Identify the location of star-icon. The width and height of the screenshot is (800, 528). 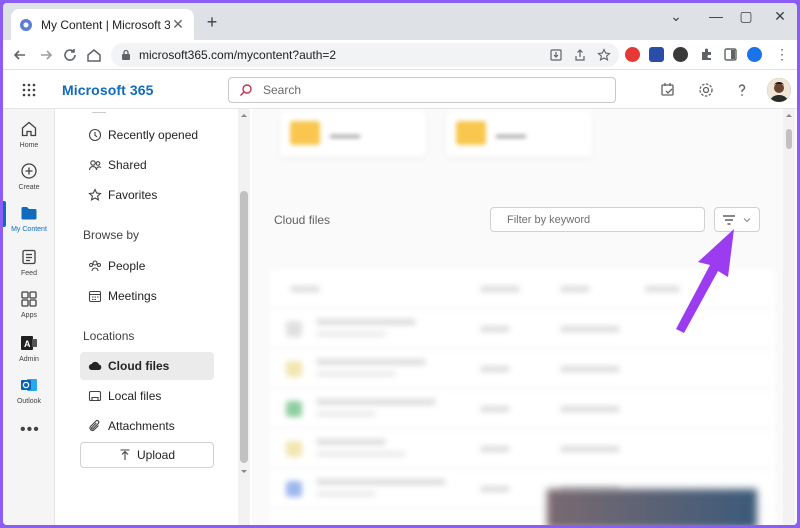
(95, 194).